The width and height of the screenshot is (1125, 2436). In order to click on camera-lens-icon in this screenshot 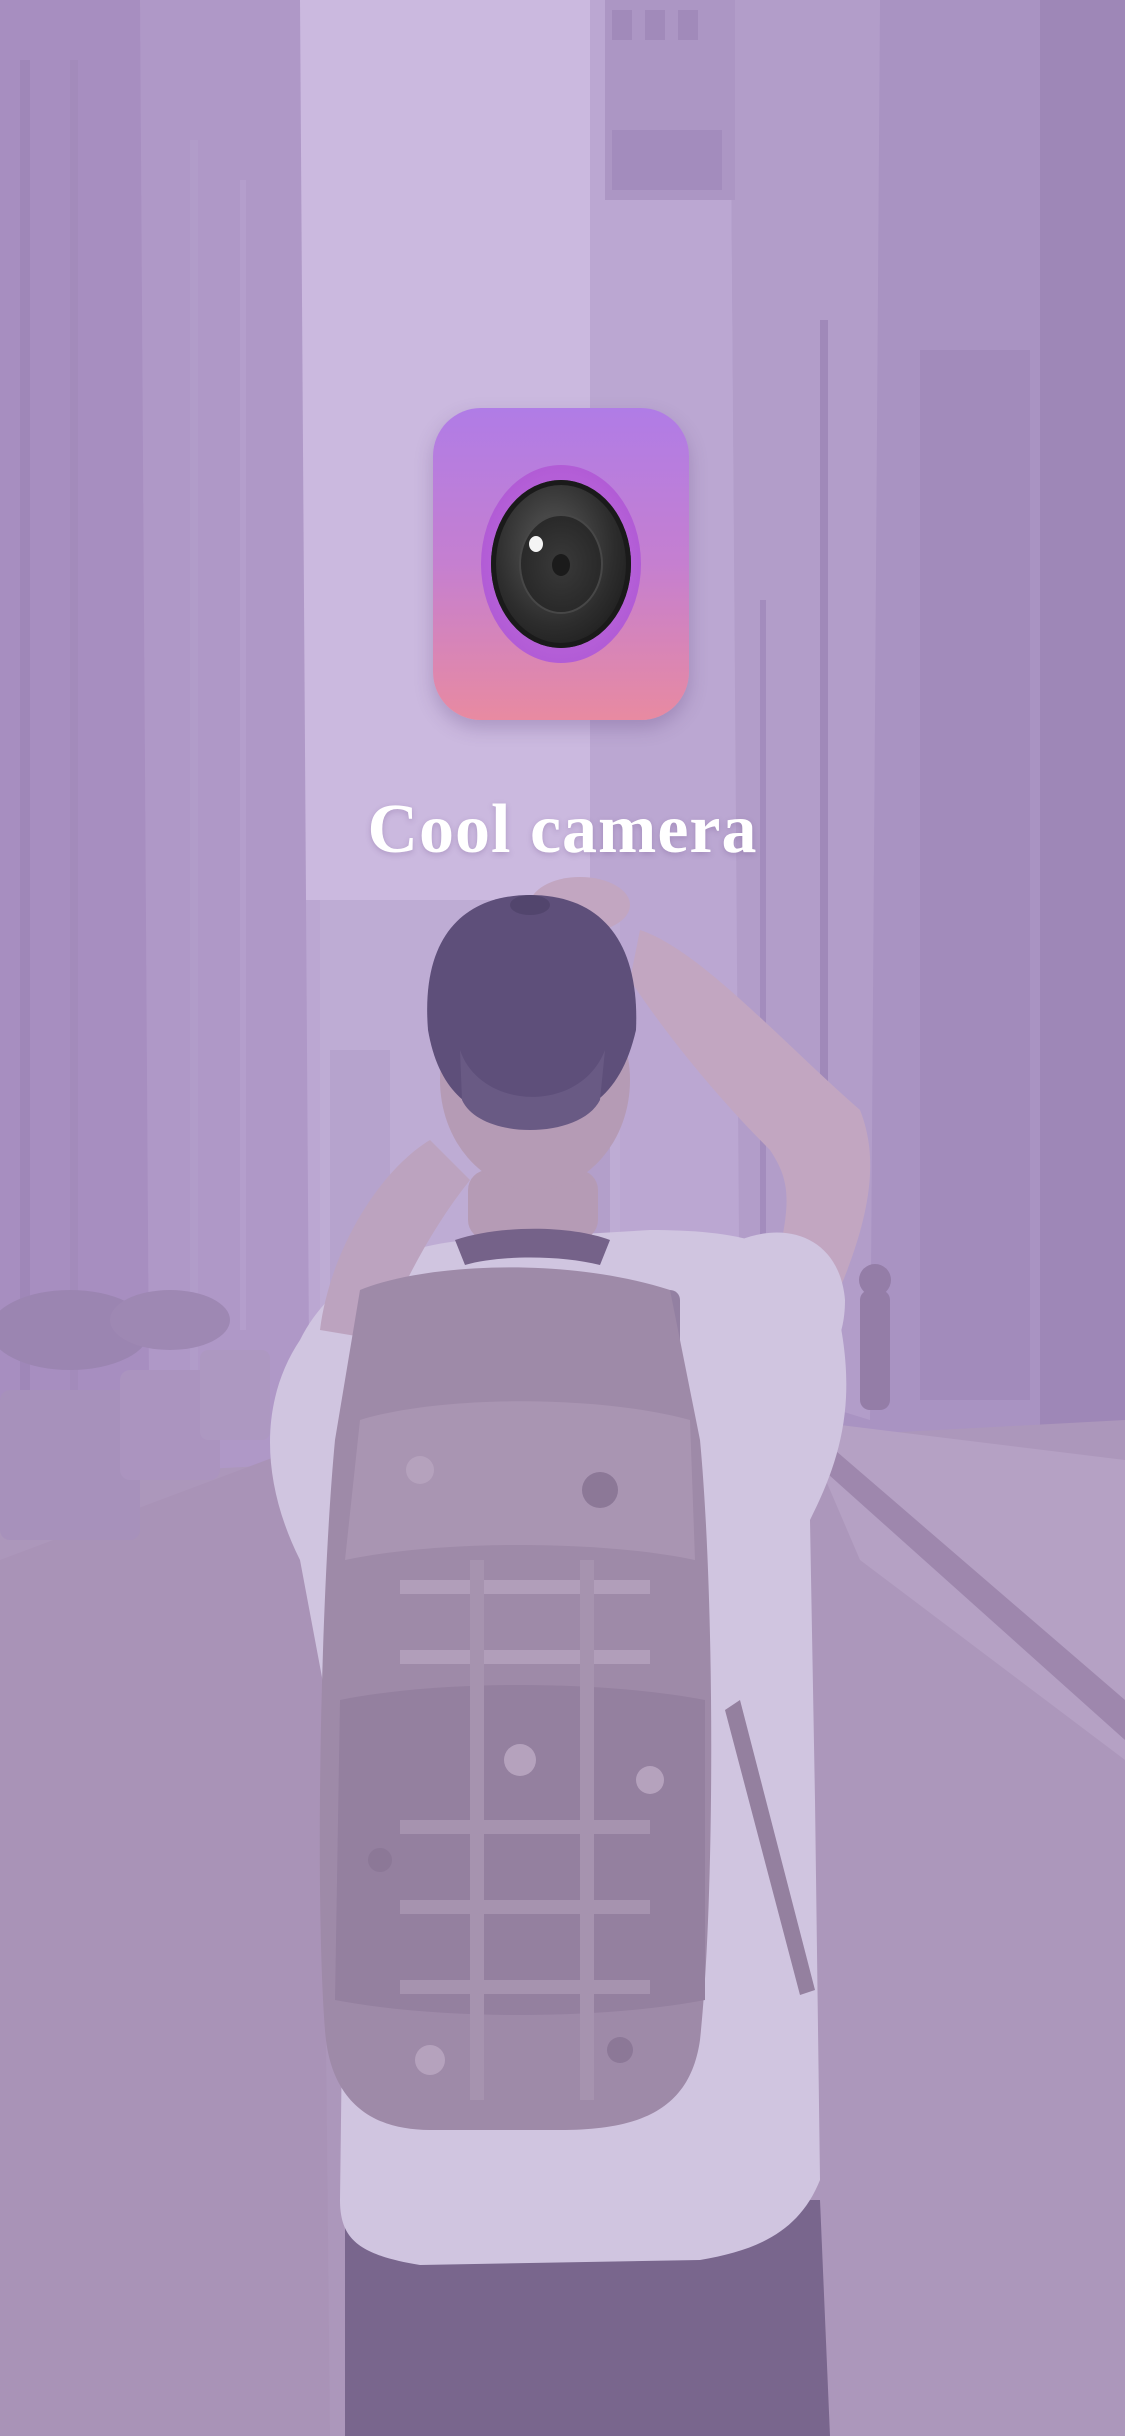, I will do `click(561, 564)`.